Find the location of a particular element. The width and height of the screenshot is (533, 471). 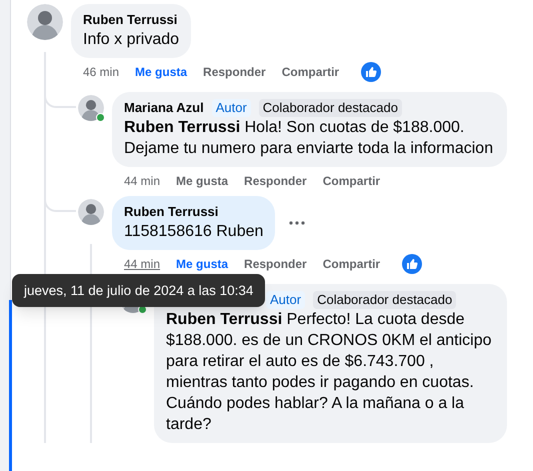

comment-text: 1158158616 Ruben is located at coordinates (194, 232).